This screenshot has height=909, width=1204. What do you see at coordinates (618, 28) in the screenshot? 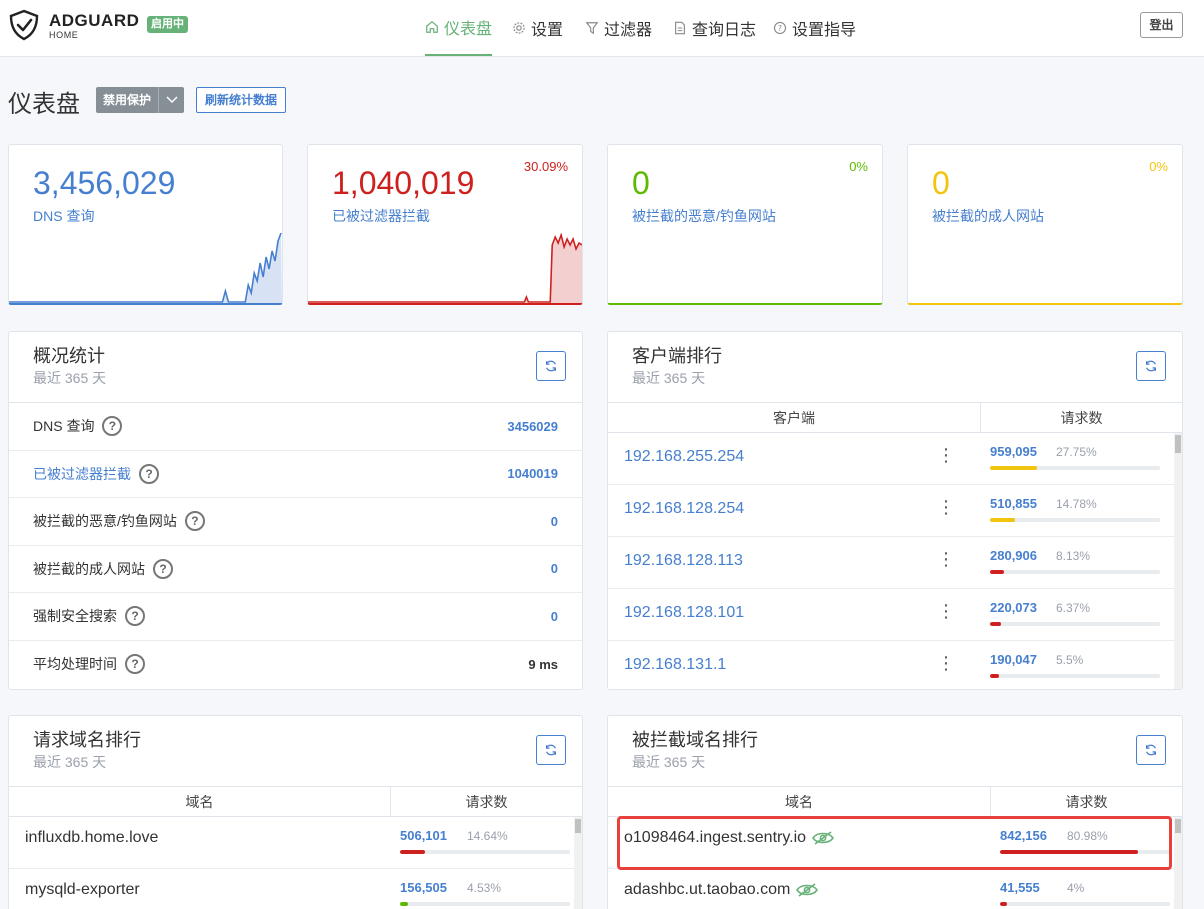
I see `nav-filters: 过滤器` at bounding box center [618, 28].